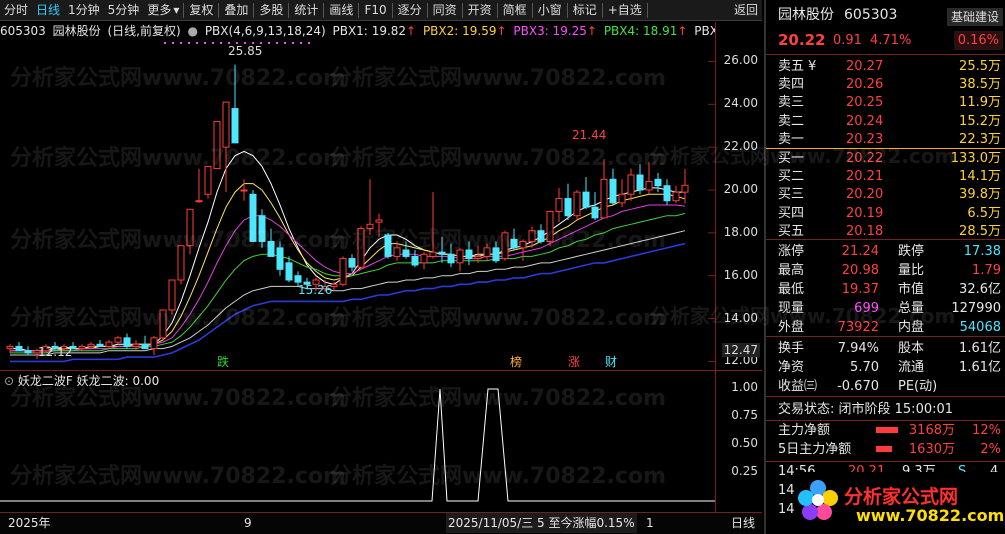  I want to click on tick-time-2: 14, so click(786, 490).